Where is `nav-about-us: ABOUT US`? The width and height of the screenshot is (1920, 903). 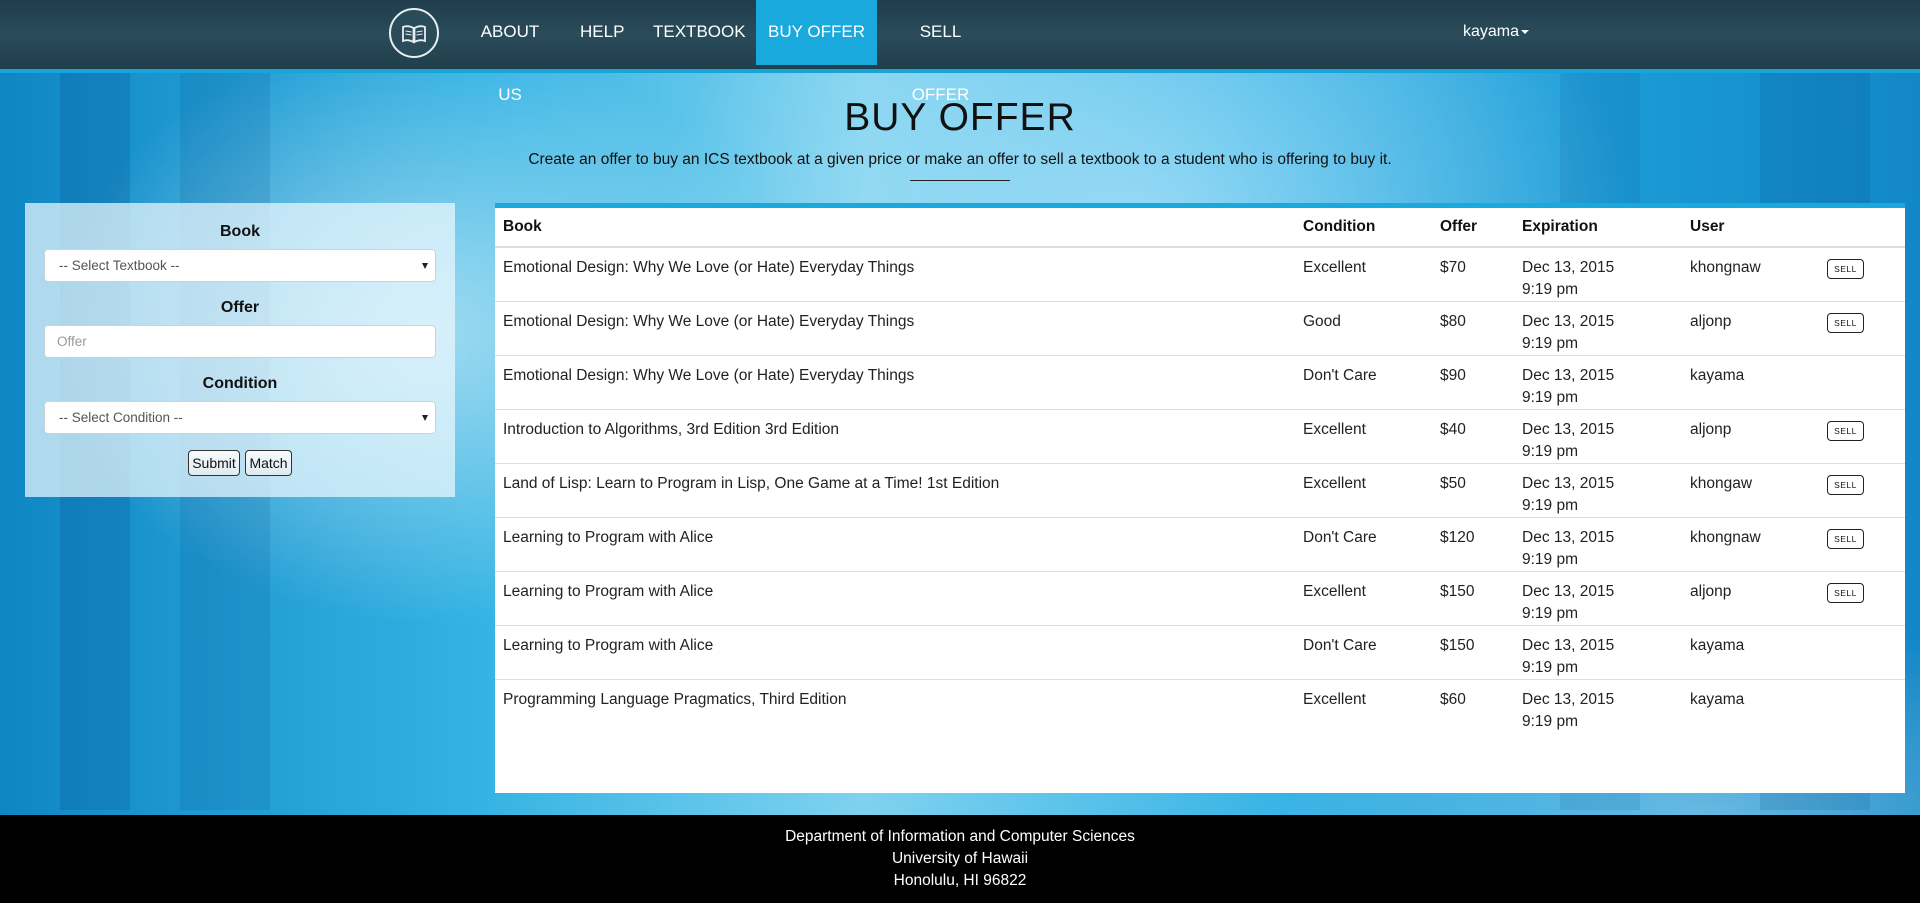 nav-about-us: ABOUT US is located at coordinates (510, 52).